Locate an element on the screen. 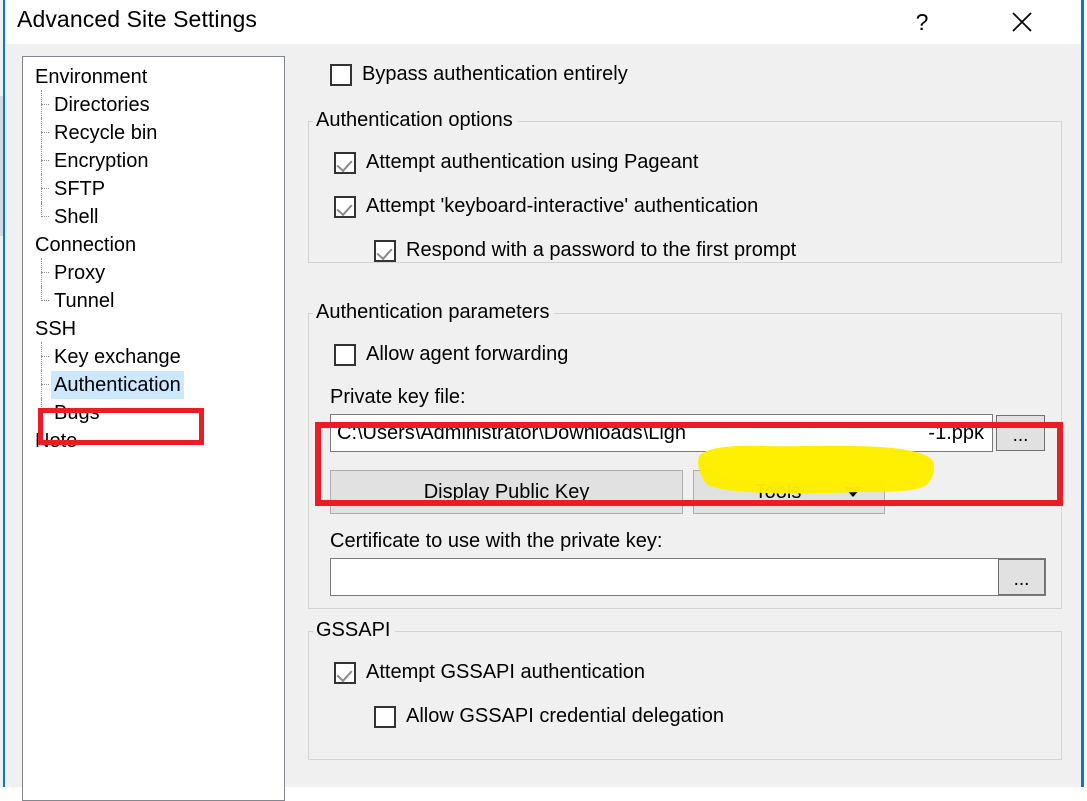 This screenshot has height=801, width=1087. sidebar-item-label: SFTP is located at coordinates (80, 189).